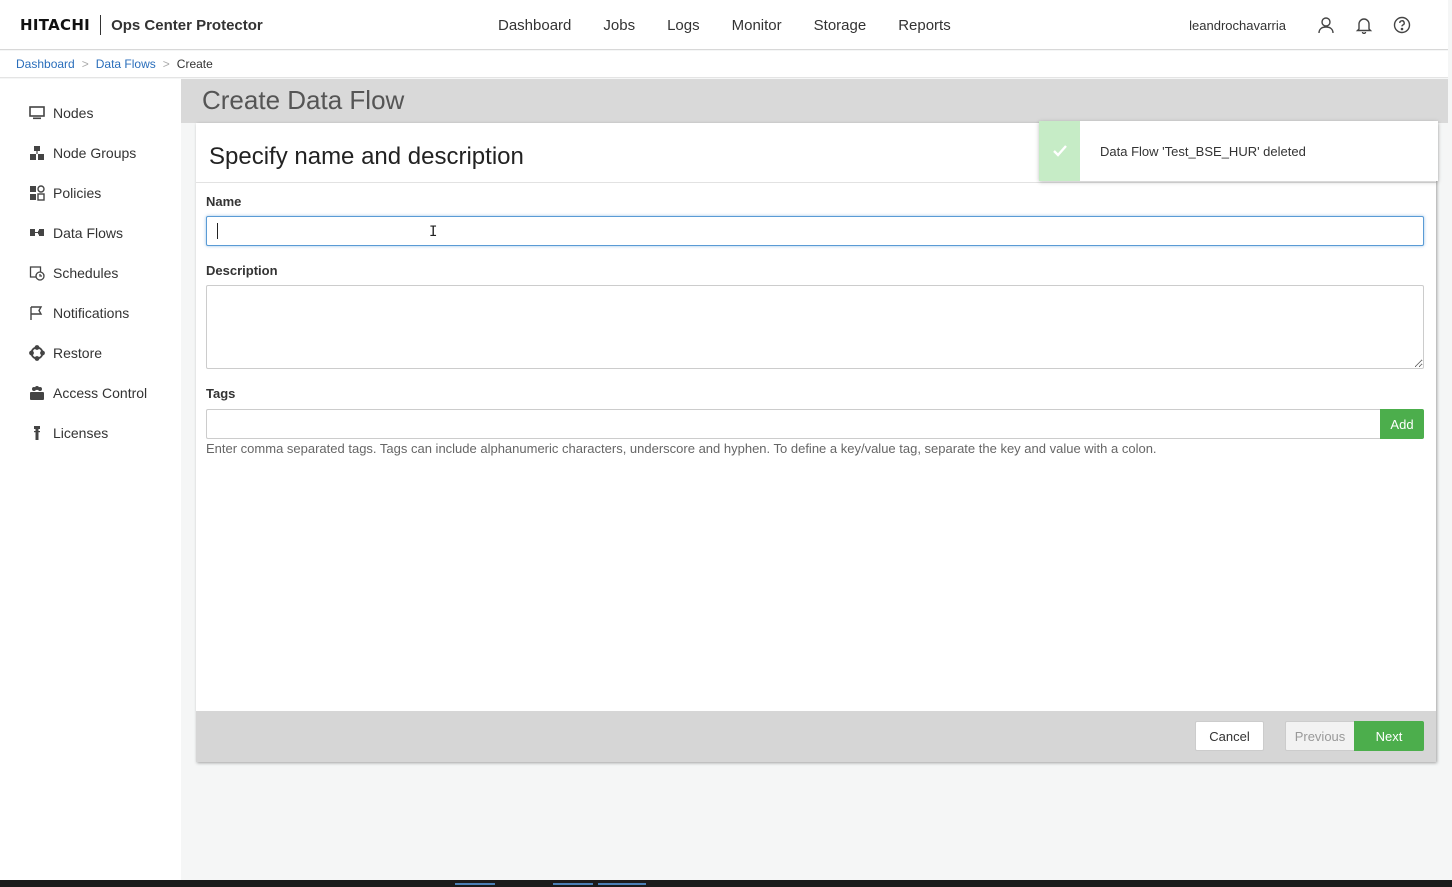 This screenshot has height=887, width=1452. Describe the element at coordinates (36, 313) in the screenshot. I see `flag-icon` at that location.